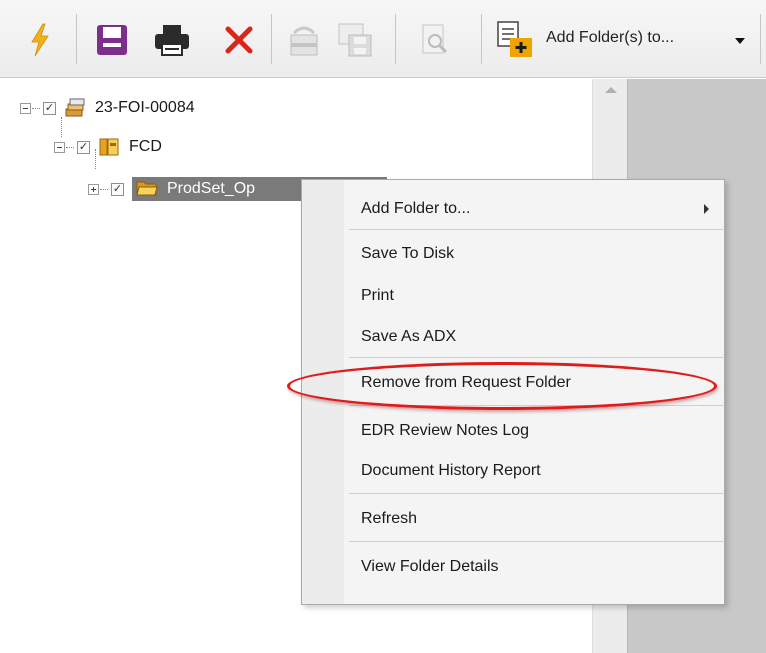 The width and height of the screenshot is (766, 653). What do you see at coordinates (355, 40) in the screenshot?
I see `save-disk-icon` at bounding box center [355, 40].